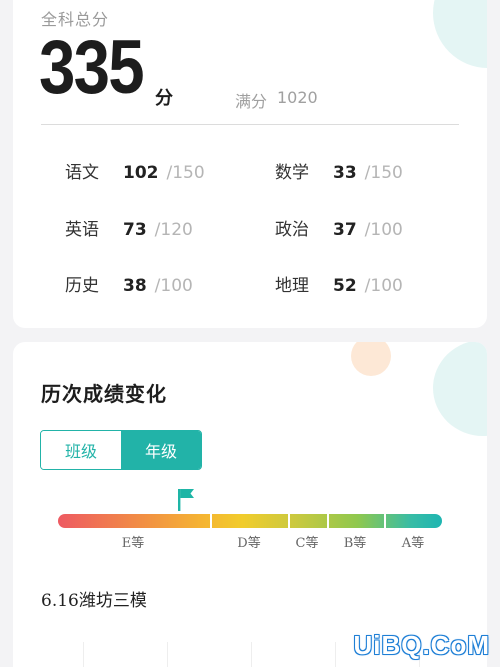  What do you see at coordinates (250, 124) in the screenshot?
I see `summary-divider` at bounding box center [250, 124].